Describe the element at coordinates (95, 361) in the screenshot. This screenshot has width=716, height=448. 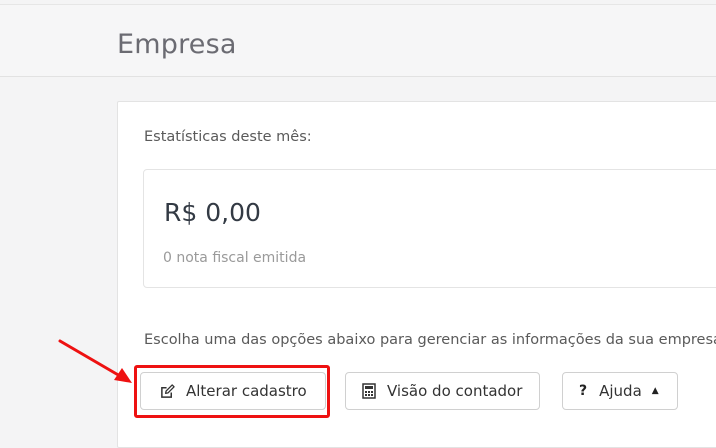
I see `annotation-arrow-icon` at that location.